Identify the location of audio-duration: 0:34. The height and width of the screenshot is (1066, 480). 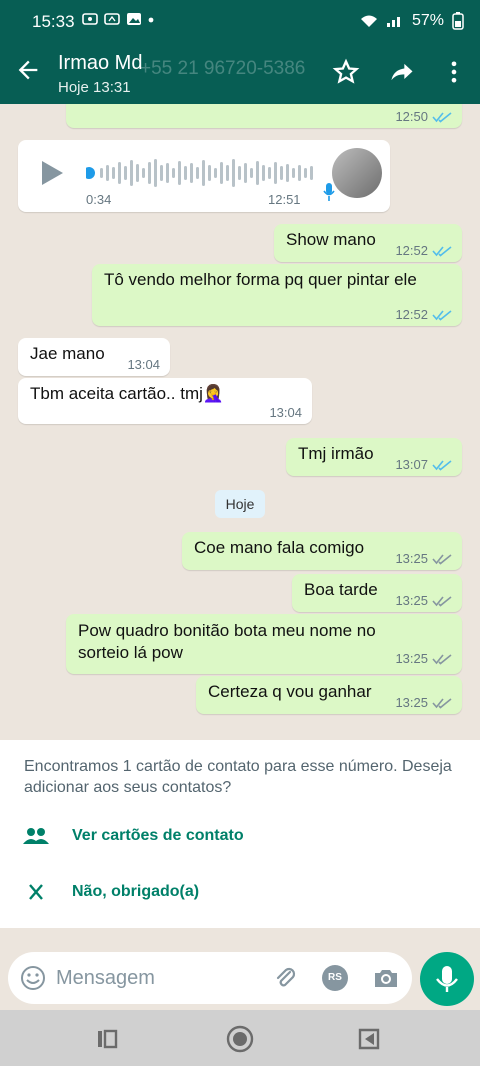
(99, 199).